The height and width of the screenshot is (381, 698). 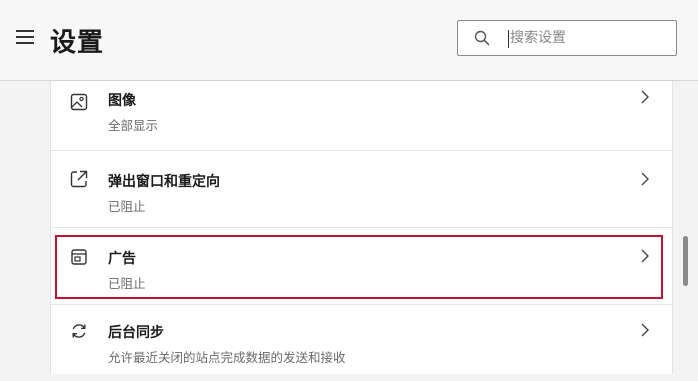 What do you see at coordinates (164, 182) in the screenshot?
I see `setting-title: 弹出窗口和重定向` at bounding box center [164, 182].